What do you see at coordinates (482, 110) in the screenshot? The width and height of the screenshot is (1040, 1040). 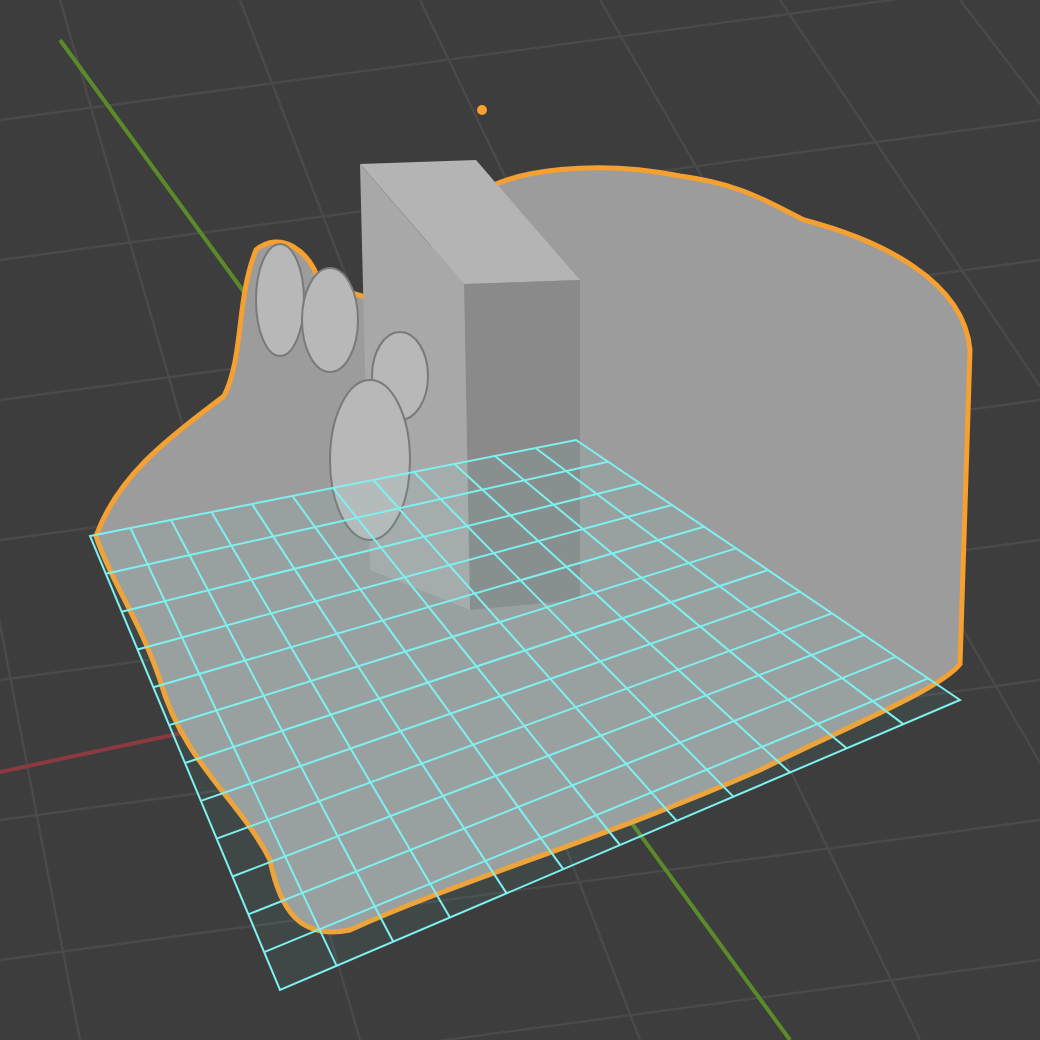 I see `origin-dot` at bounding box center [482, 110].